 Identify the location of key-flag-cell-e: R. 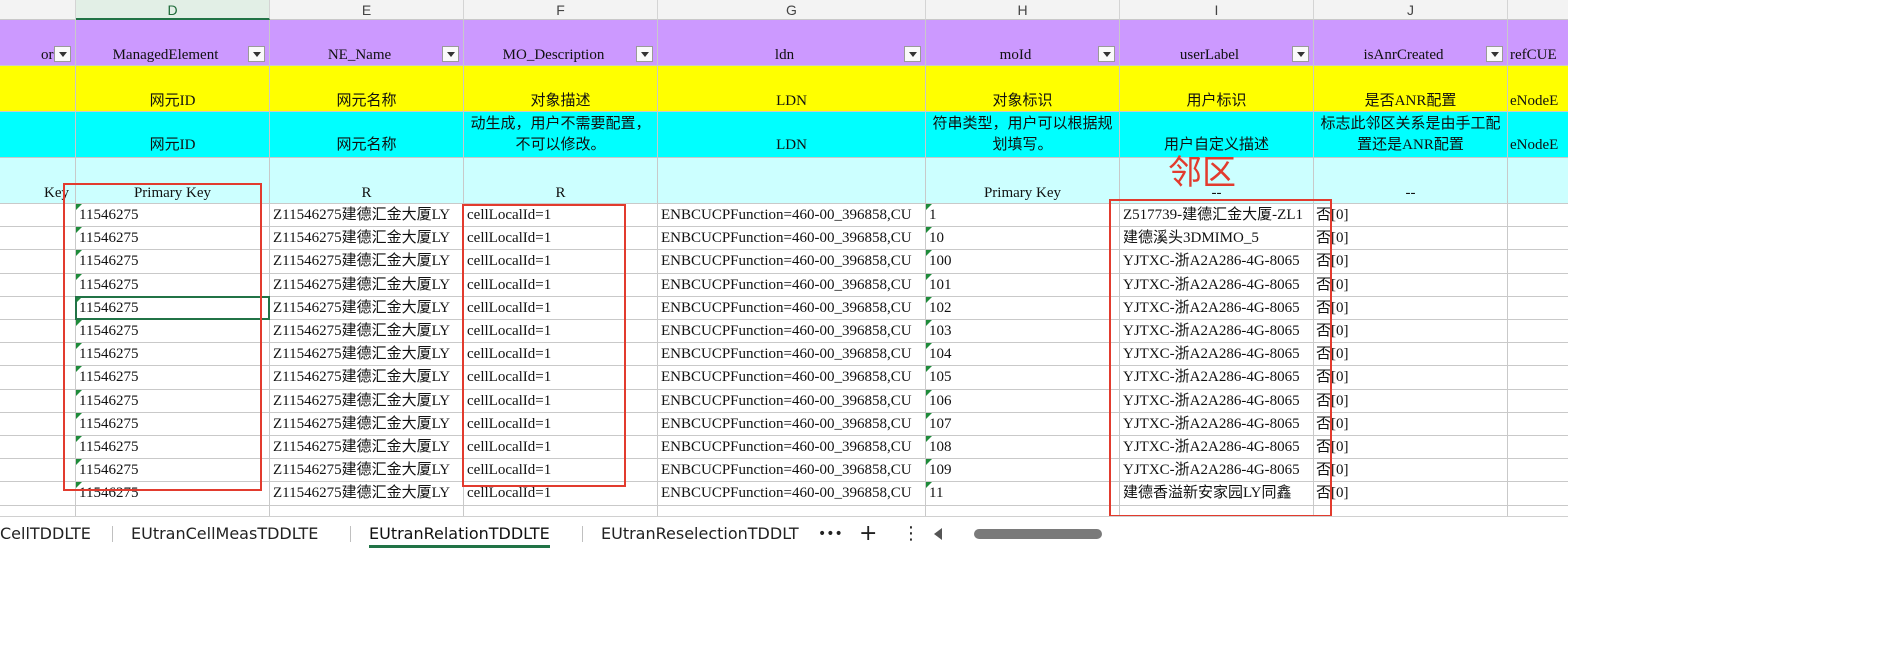
(367, 181).